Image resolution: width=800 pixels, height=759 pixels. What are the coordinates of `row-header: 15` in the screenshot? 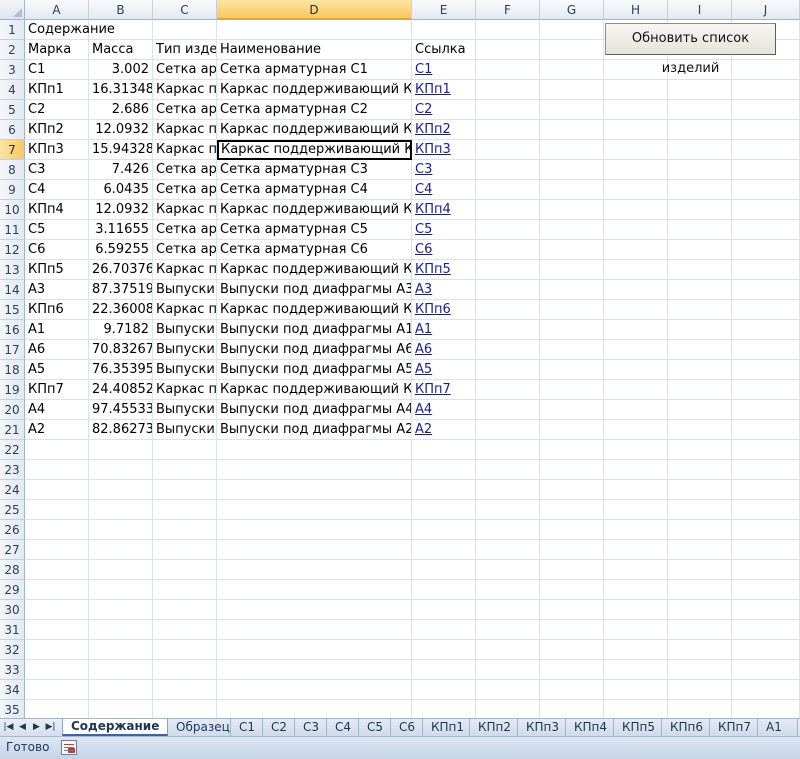 It's located at (12, 310).